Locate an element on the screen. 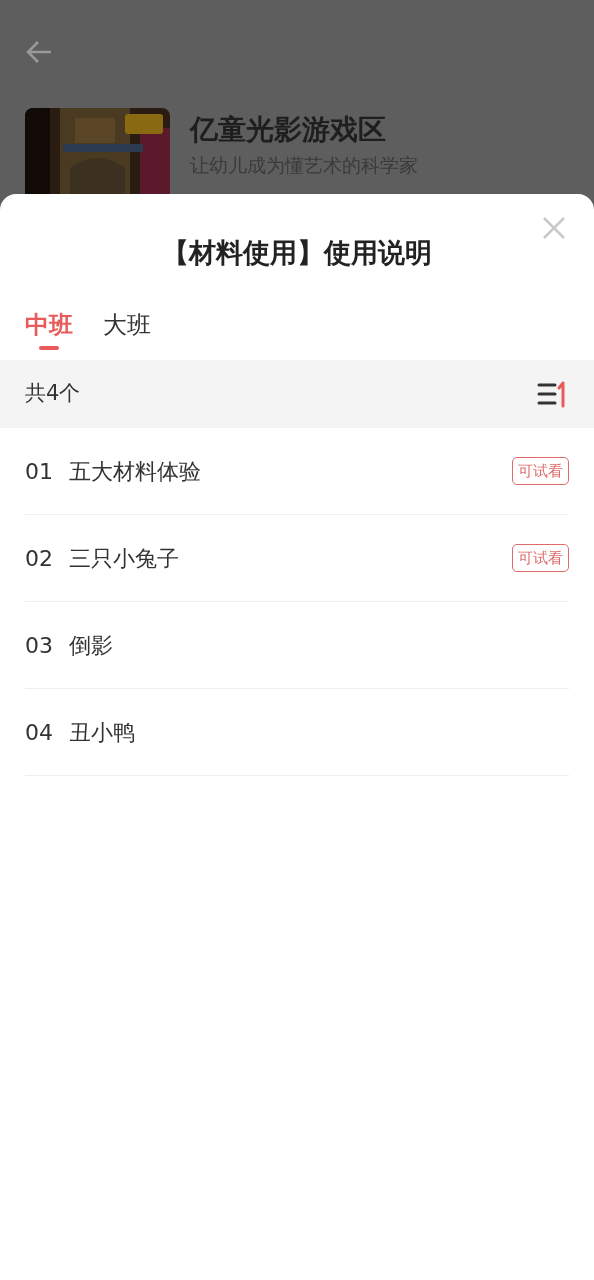 Image resolution: width=594 pixels, height=1280 pixels. lesson-row: 04 丑小鸭 is located at coordinates (297, 732).